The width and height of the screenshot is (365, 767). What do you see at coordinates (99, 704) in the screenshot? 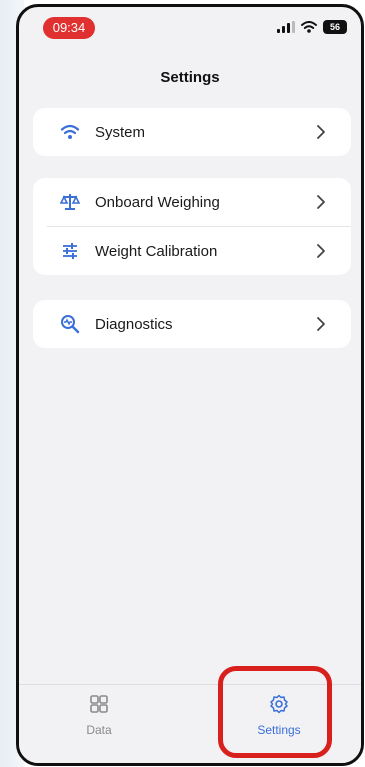
I see `grid-icon` at bounding box center [99, 704].